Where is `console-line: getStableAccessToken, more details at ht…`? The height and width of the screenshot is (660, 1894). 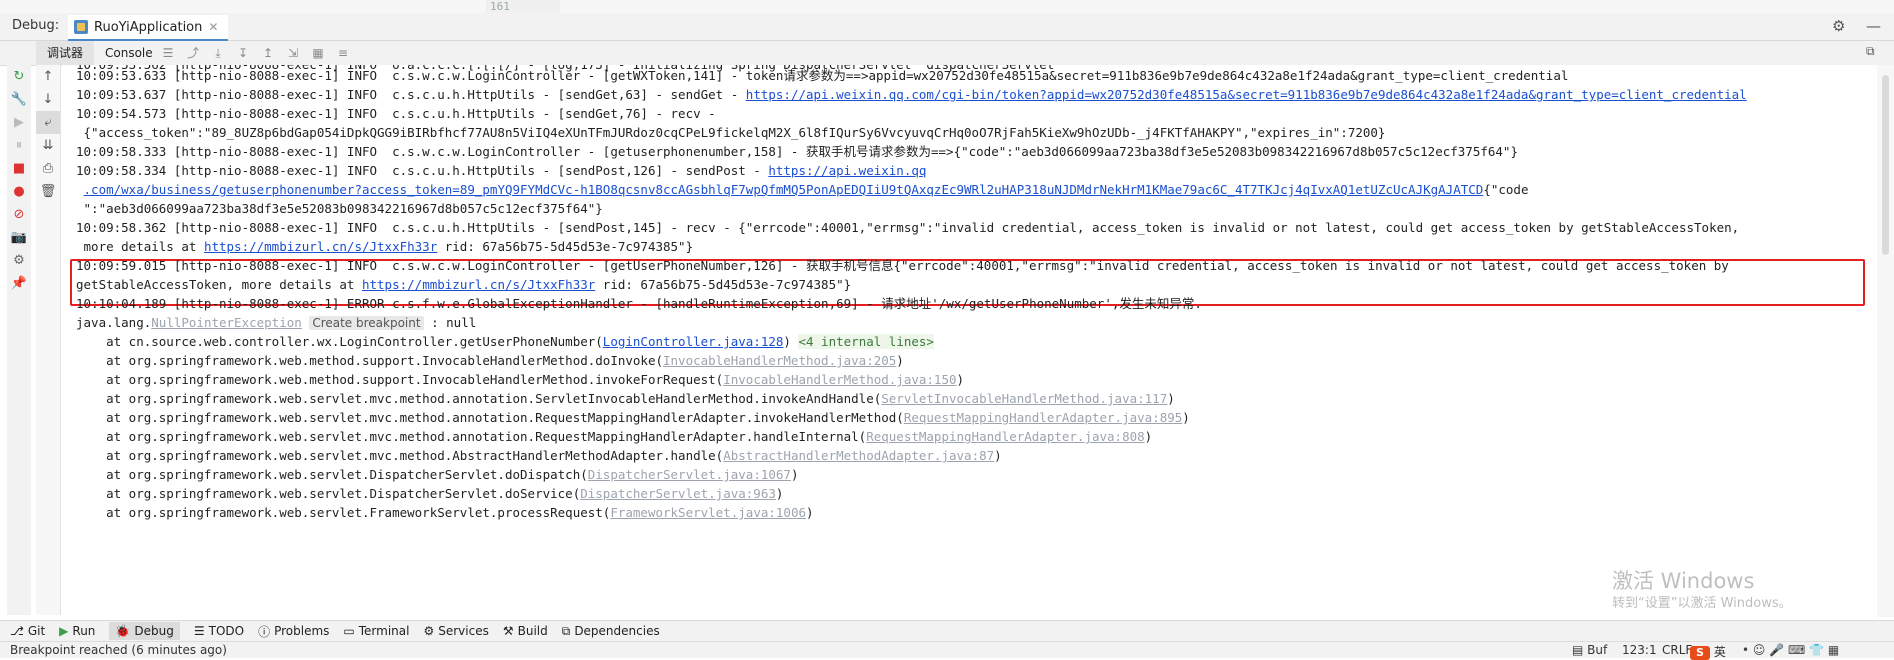
console-line: getStableAccessToken, more details at ht… is located at coordinates (464, 284).